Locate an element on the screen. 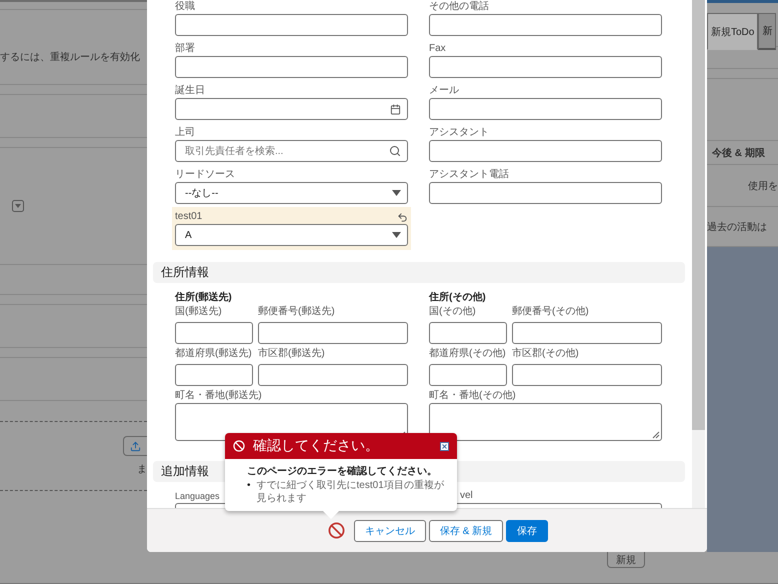 This screenshot has width=778, height=584. field-label: 国(郵送先) is located at coordinates (199, 312).